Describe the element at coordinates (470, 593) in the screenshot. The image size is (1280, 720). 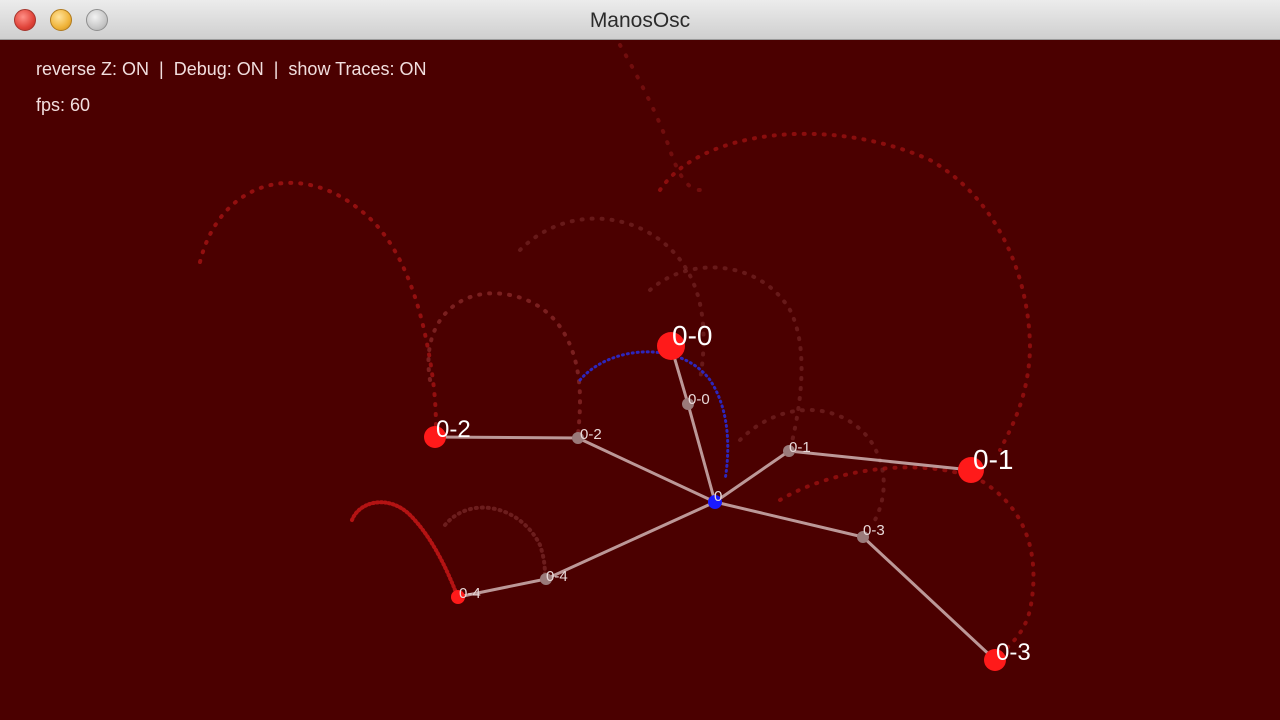
I see `tip-label: 0-4` at that location.